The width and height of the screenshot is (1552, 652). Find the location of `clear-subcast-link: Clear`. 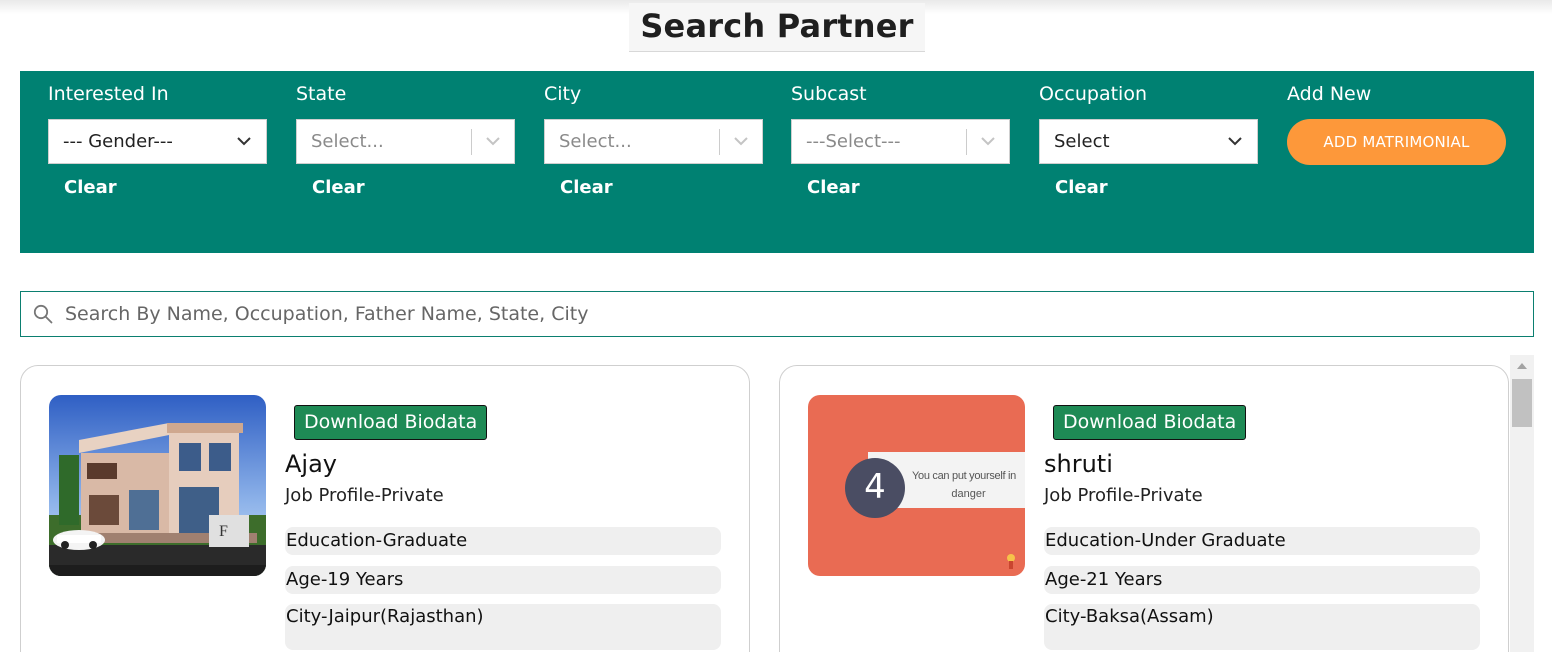

clear-subcast-link: Clear is located at coordinates (833, 187).